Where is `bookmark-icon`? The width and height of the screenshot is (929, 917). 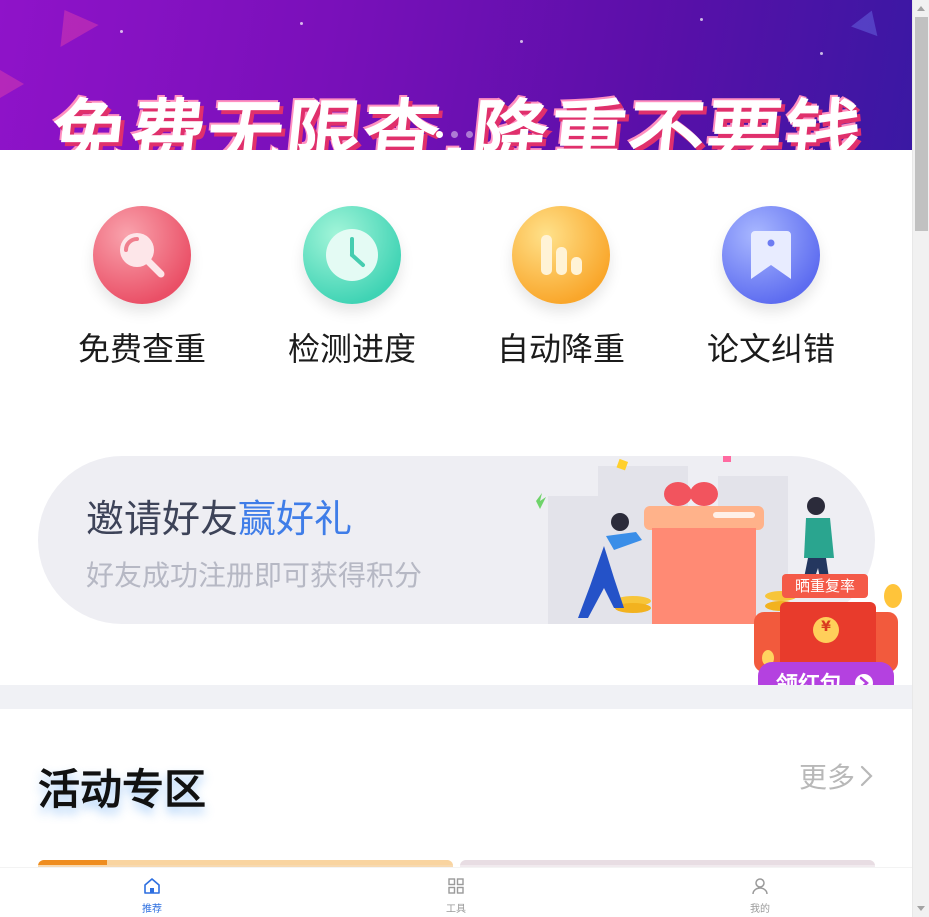
bookmark-icon is located at coordinates (771, 255).